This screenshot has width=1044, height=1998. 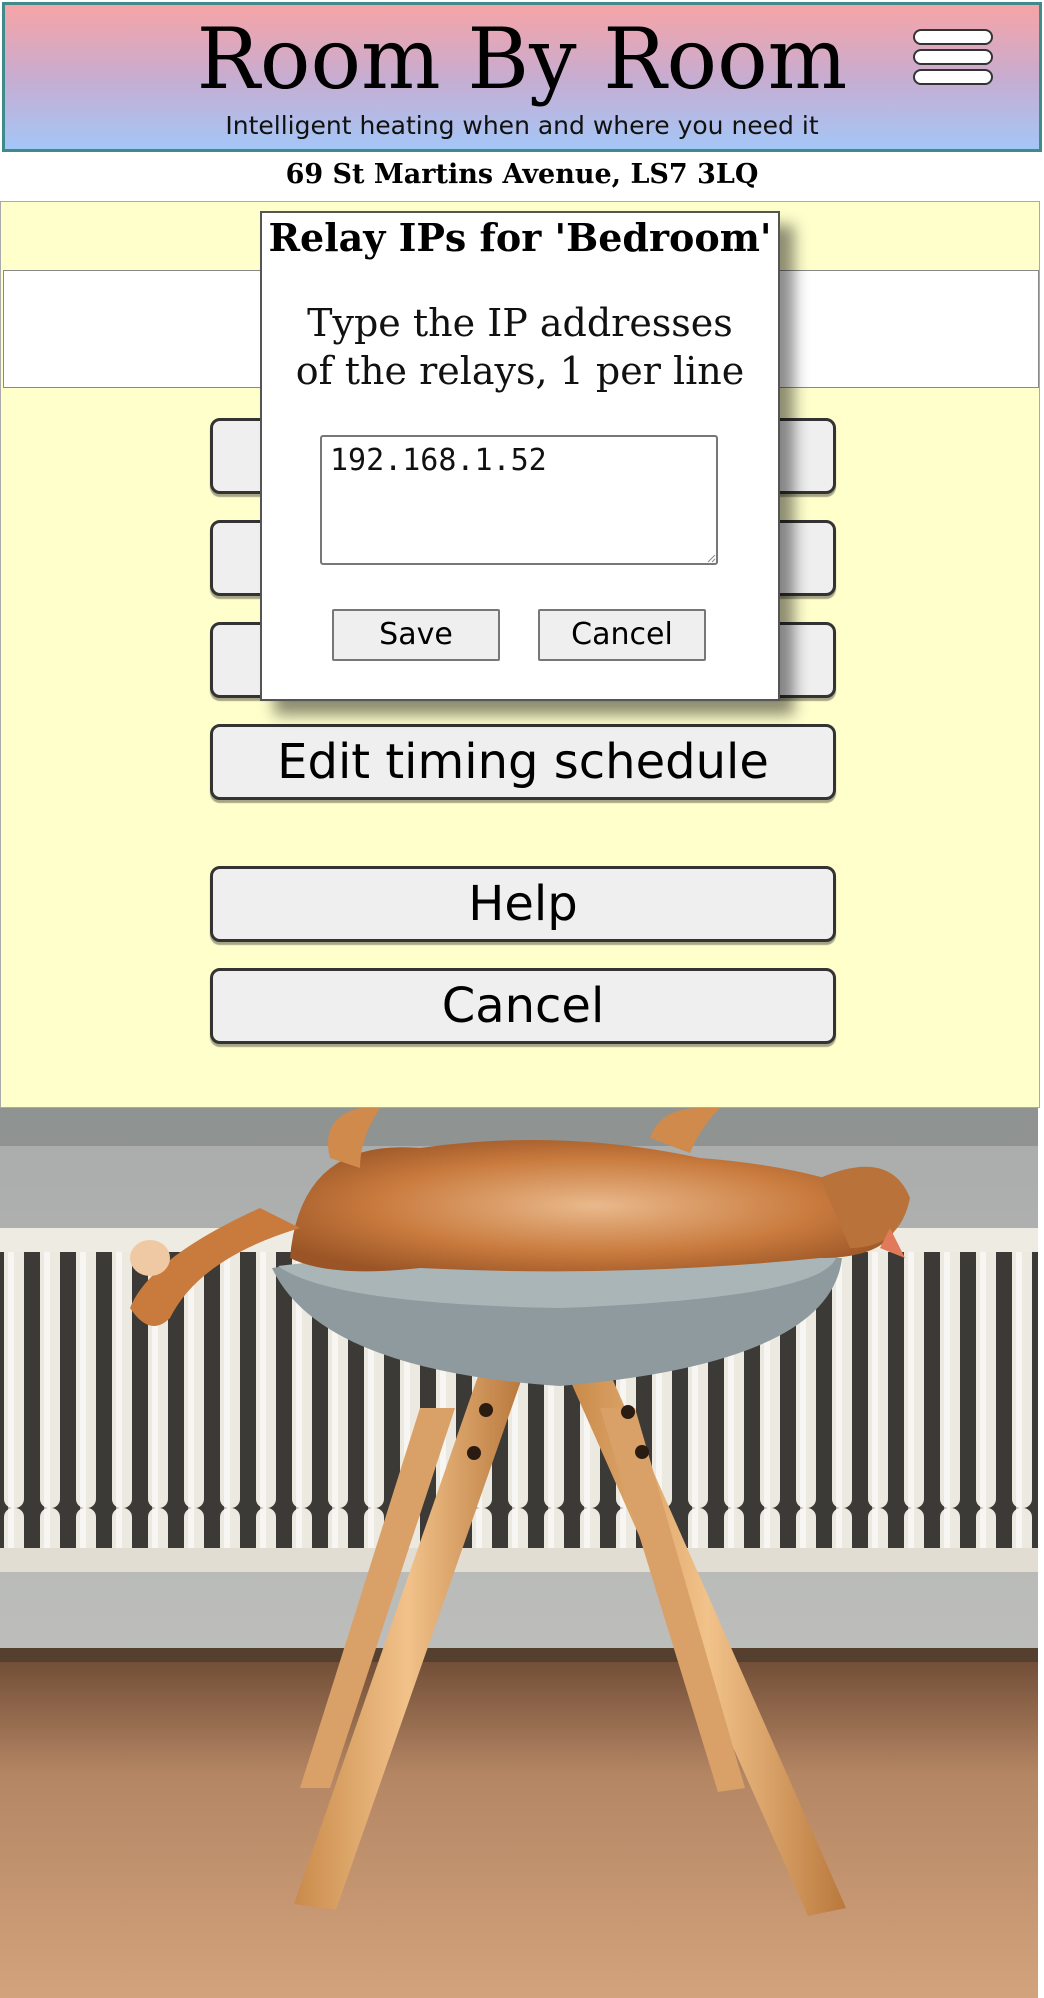 I want to click on relay-ip-textarea: 192.168.1.52, so click(x=519, y=500).